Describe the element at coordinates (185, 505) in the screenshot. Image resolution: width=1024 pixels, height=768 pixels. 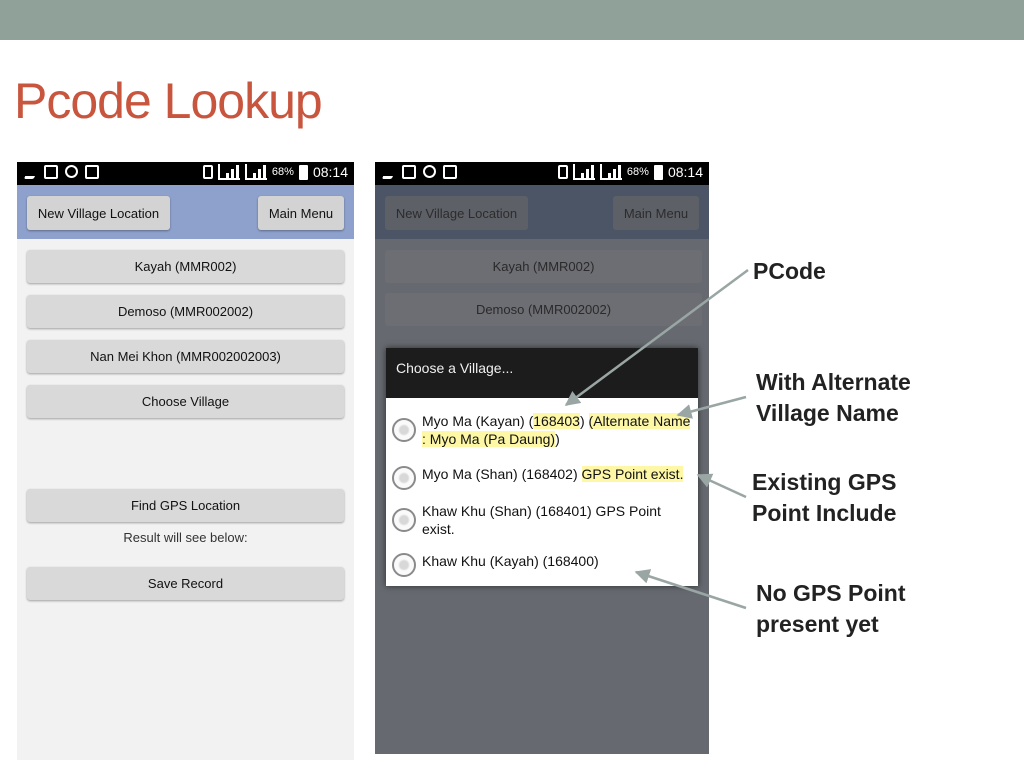
I see `find-gps-button: Find GPS Location` at that location.